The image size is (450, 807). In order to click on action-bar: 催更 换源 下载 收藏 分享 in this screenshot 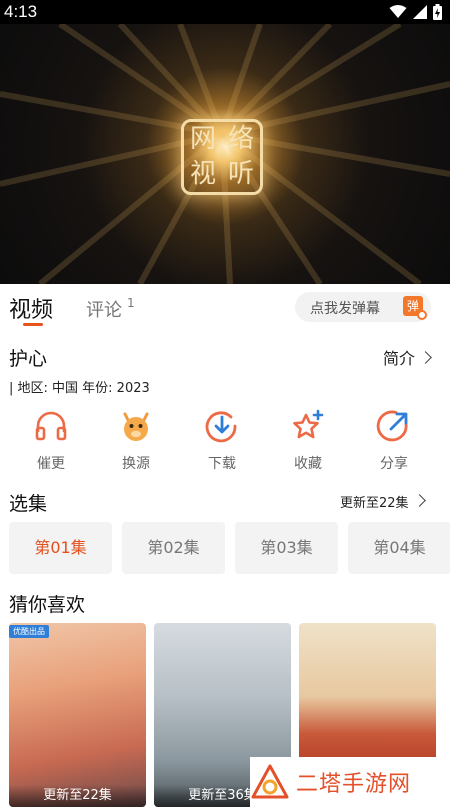, I will do `click(225, 443)`.